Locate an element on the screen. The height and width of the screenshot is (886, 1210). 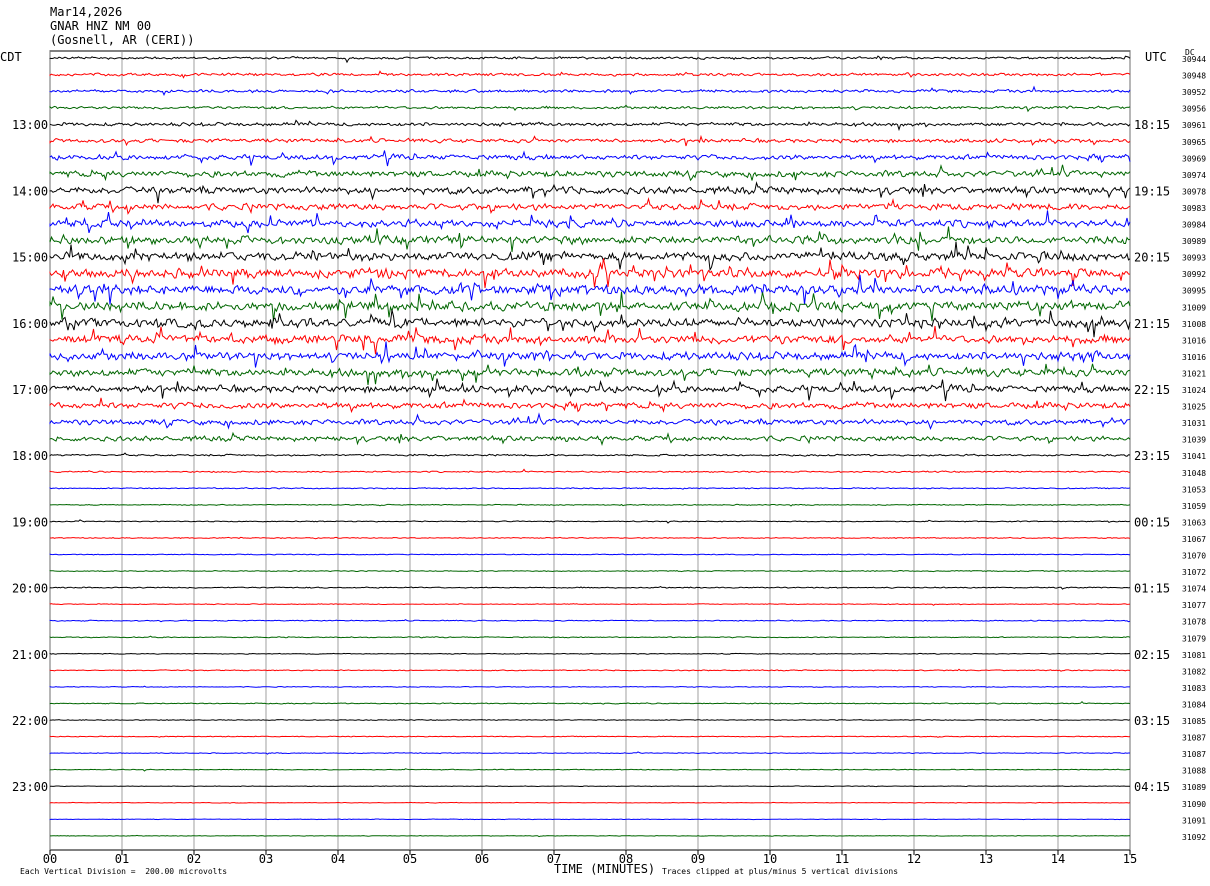
dc-offset-label: 31088 is located at coordinates (1194, 771).